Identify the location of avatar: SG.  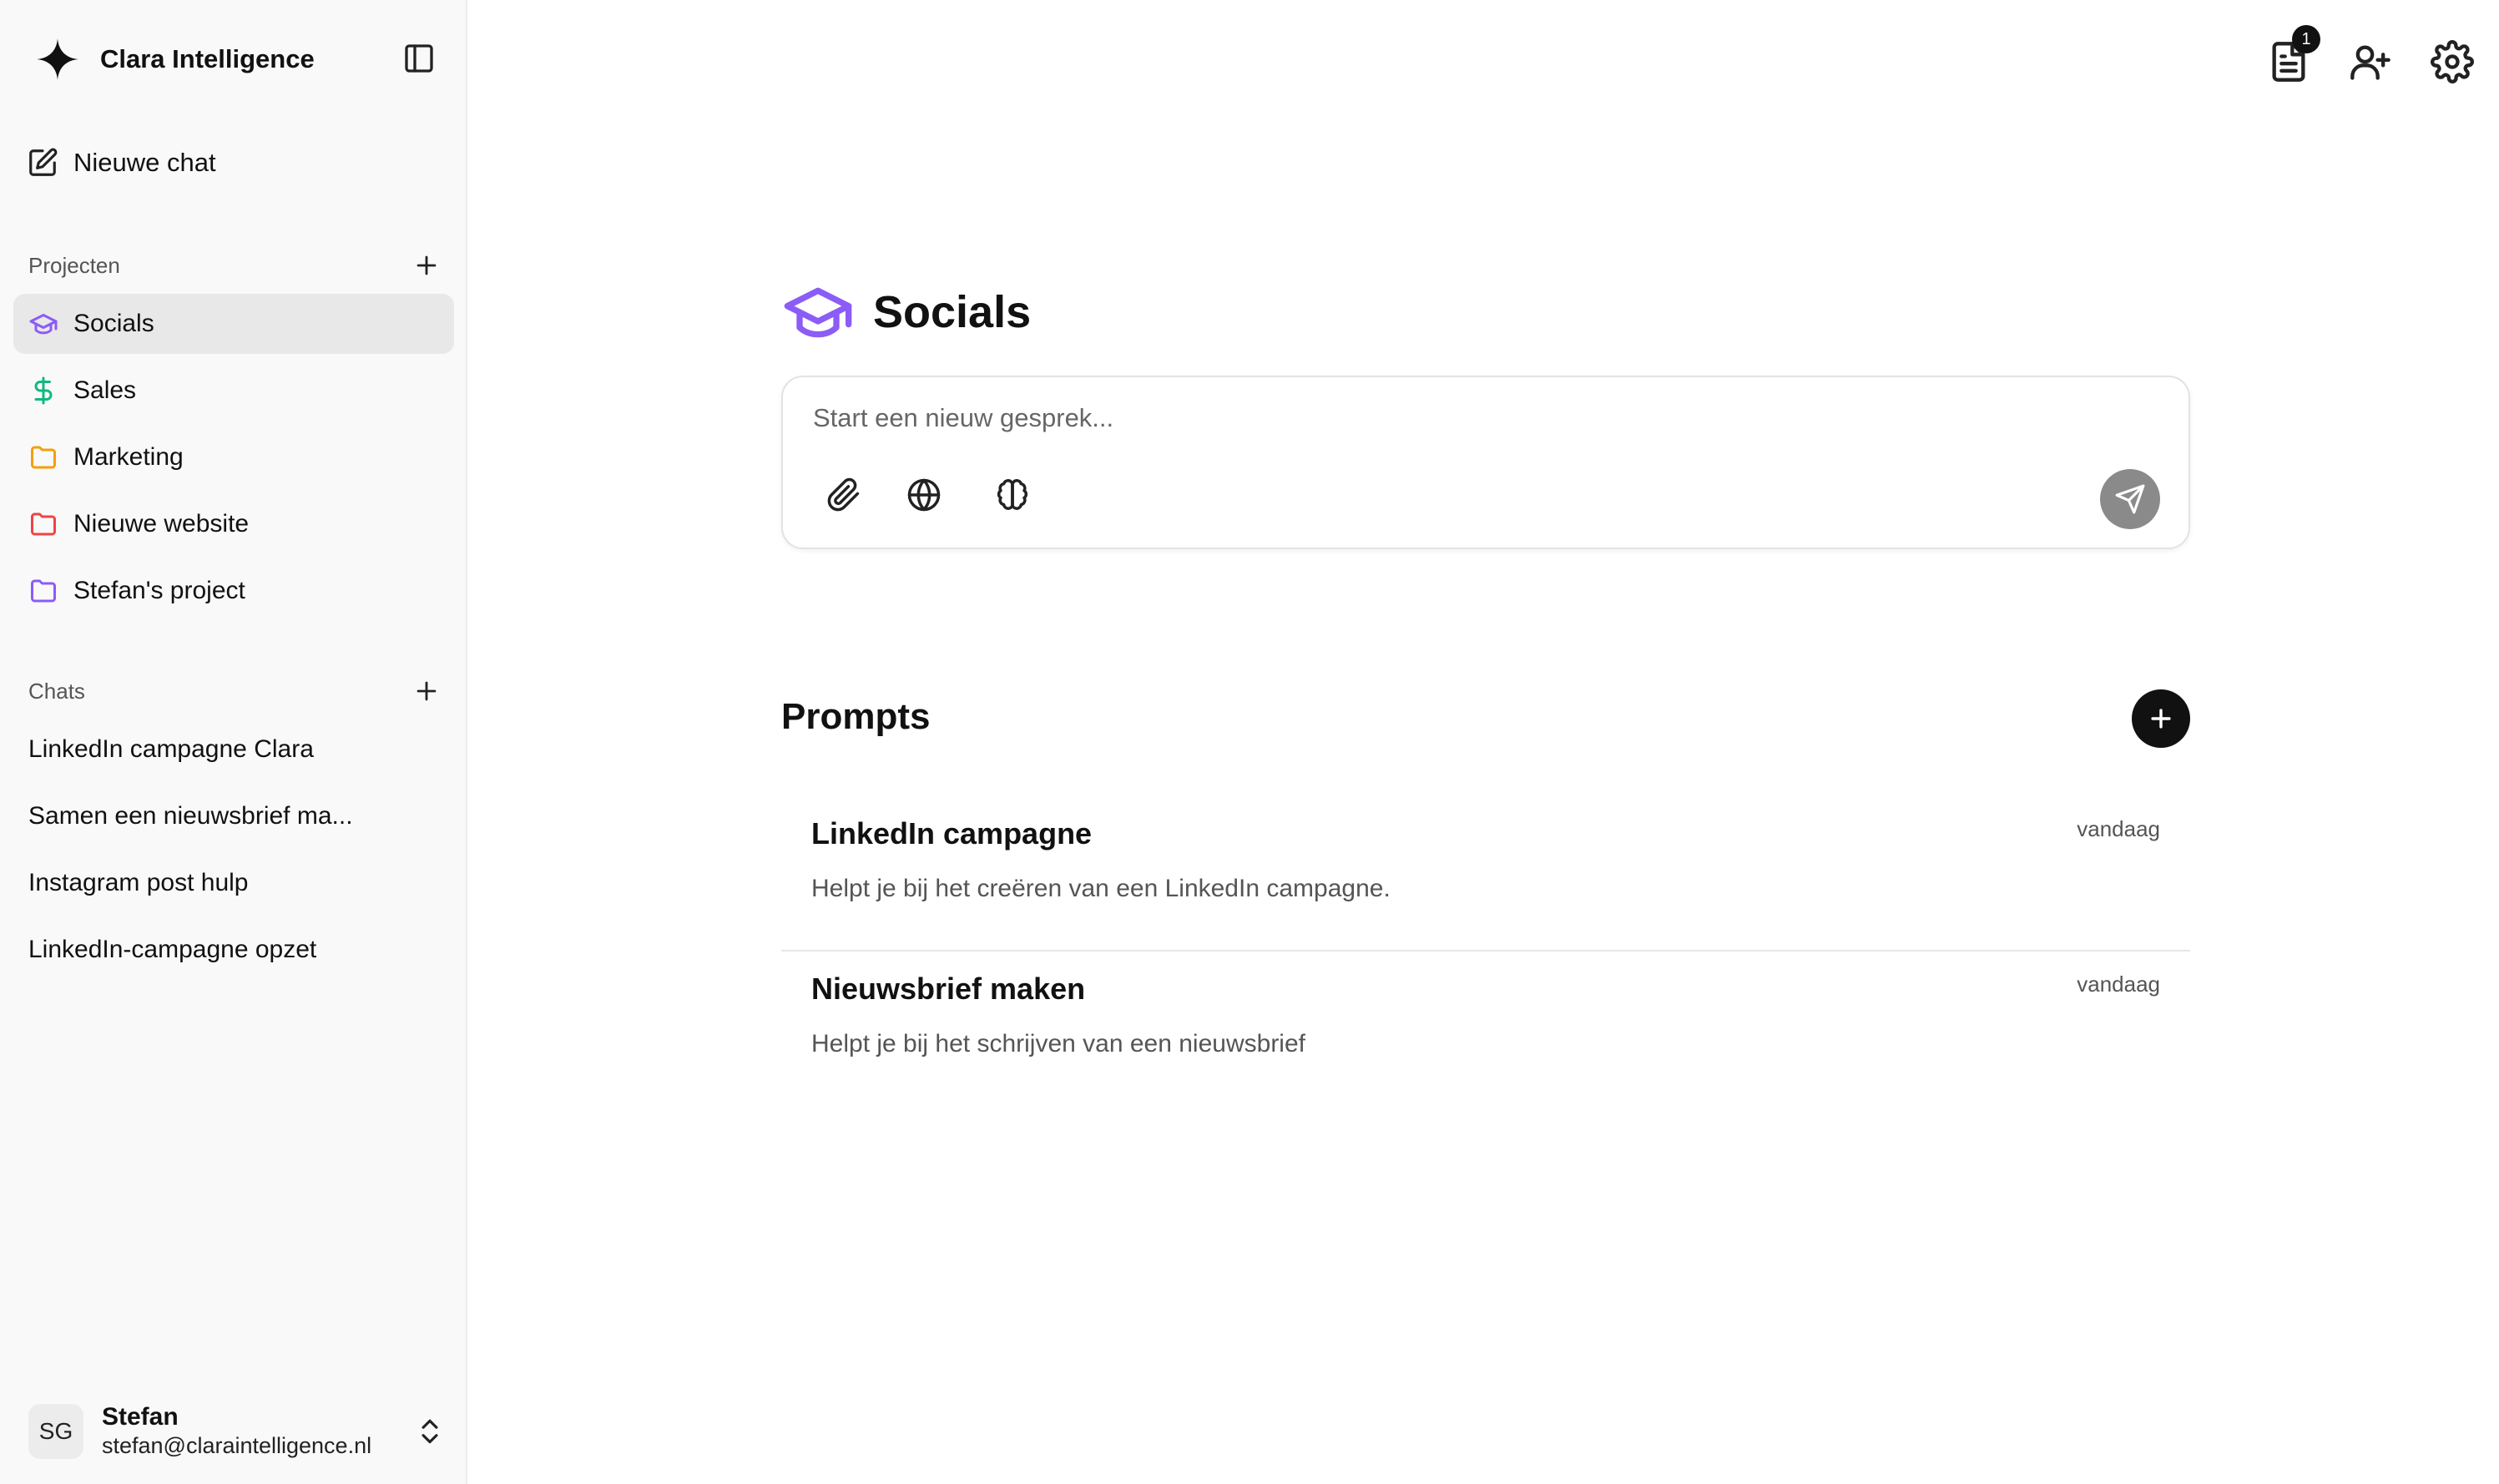
(56, 1431).